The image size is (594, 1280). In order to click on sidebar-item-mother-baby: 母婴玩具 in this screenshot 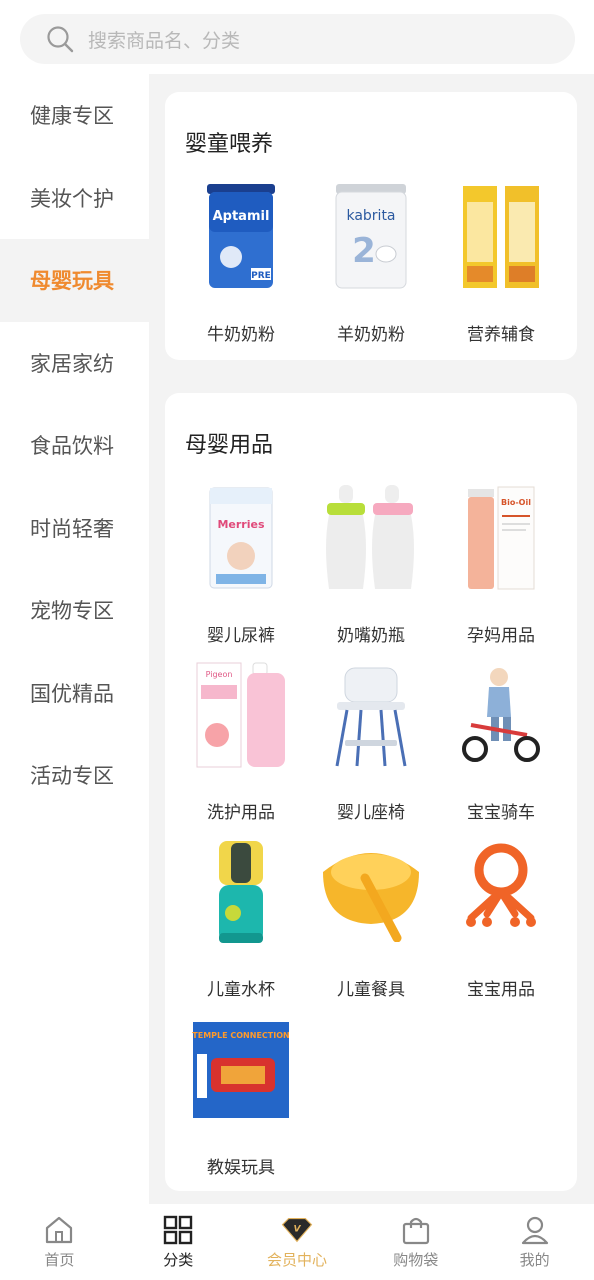, I will do `click(74, 280)`.